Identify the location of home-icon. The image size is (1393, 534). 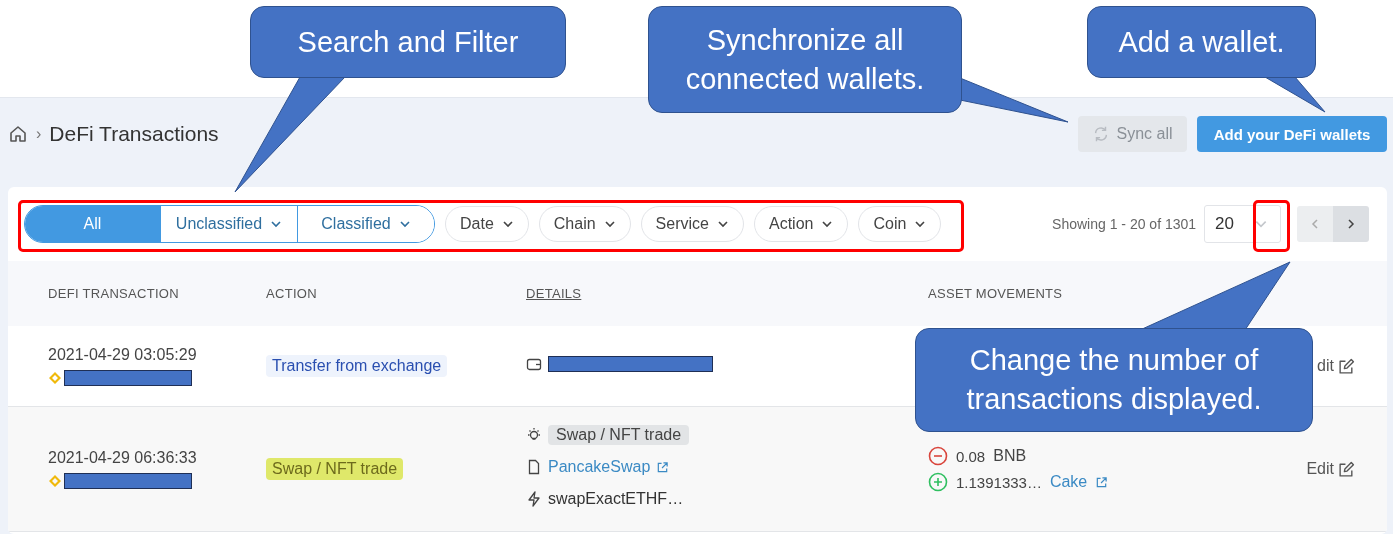
(18, 134).